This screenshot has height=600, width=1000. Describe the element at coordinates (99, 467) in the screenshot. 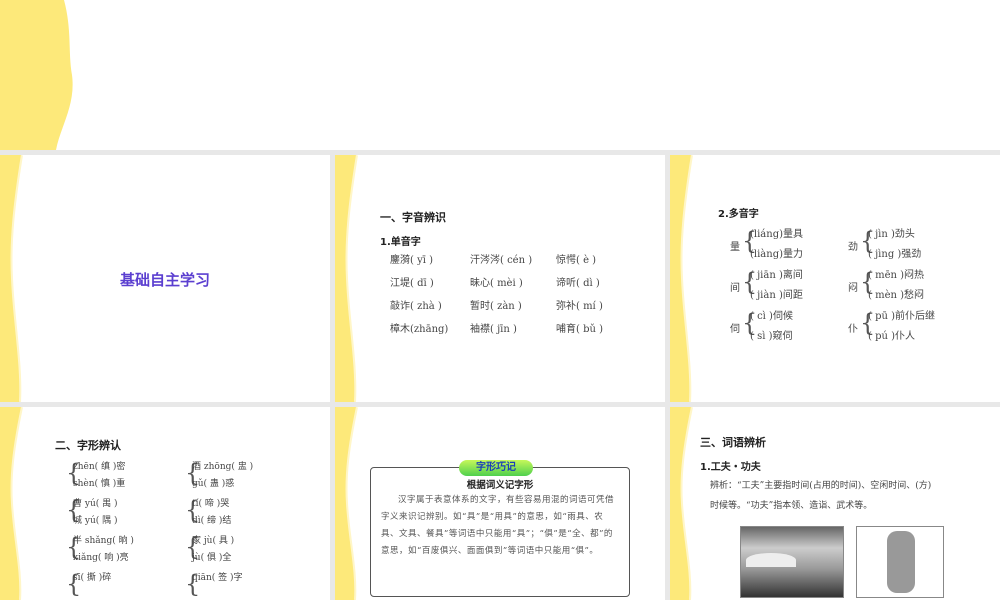

I see `glyph-a: zhēn( 缜 )密` at that location.